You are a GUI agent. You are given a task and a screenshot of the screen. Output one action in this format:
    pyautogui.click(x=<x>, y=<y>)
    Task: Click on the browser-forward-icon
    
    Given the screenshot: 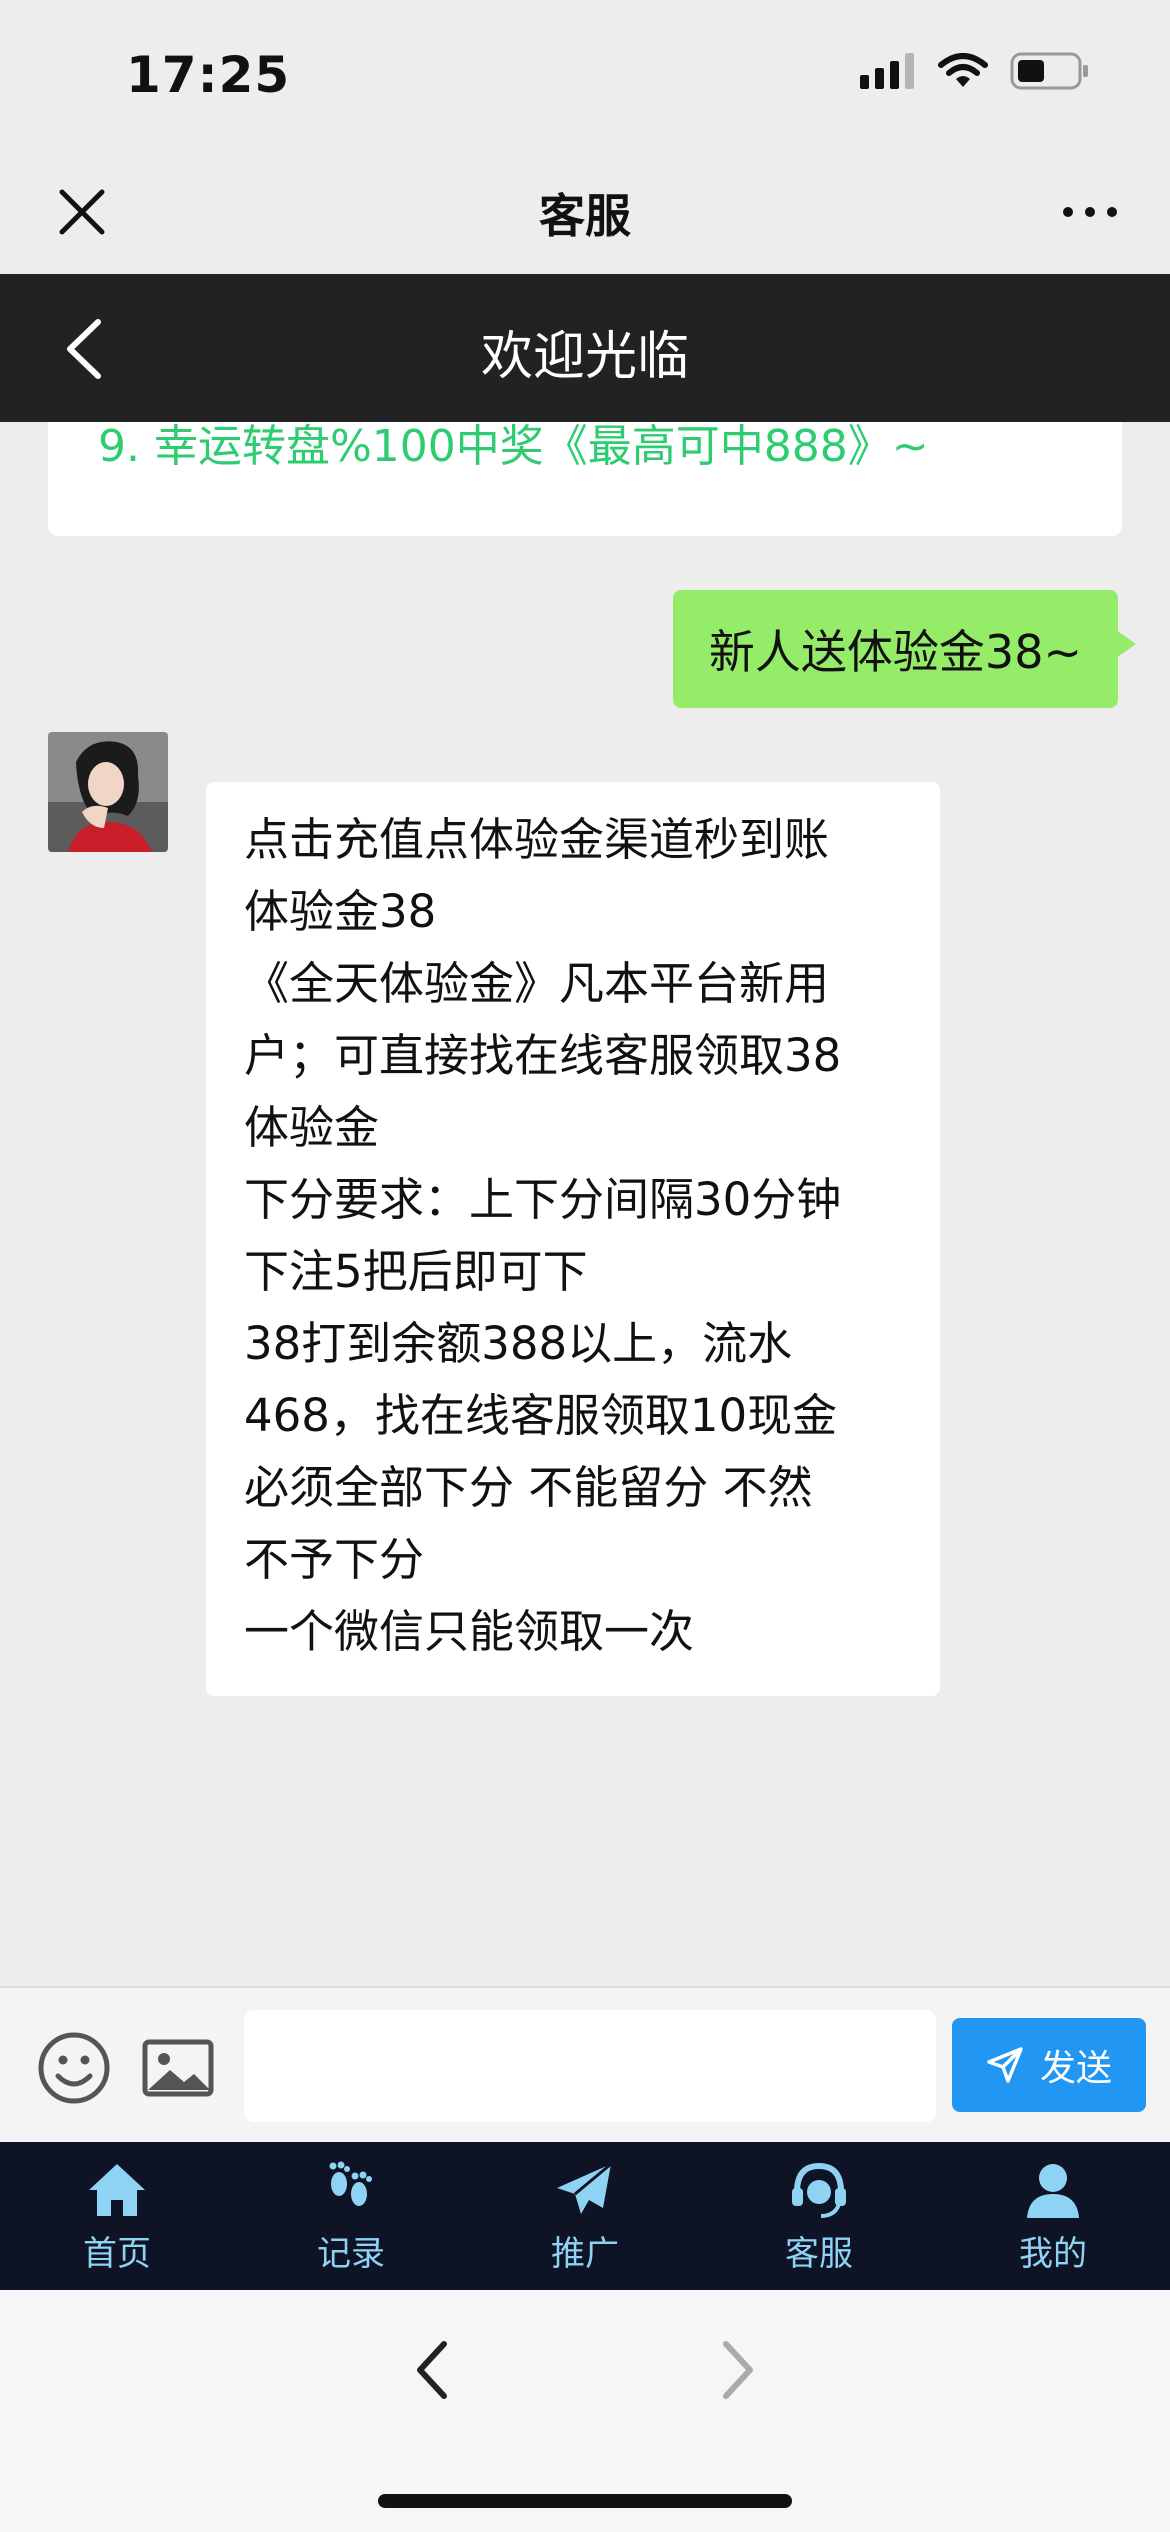 What is the action you would take?
    pyautogui.click(x=736, y=2370)
    